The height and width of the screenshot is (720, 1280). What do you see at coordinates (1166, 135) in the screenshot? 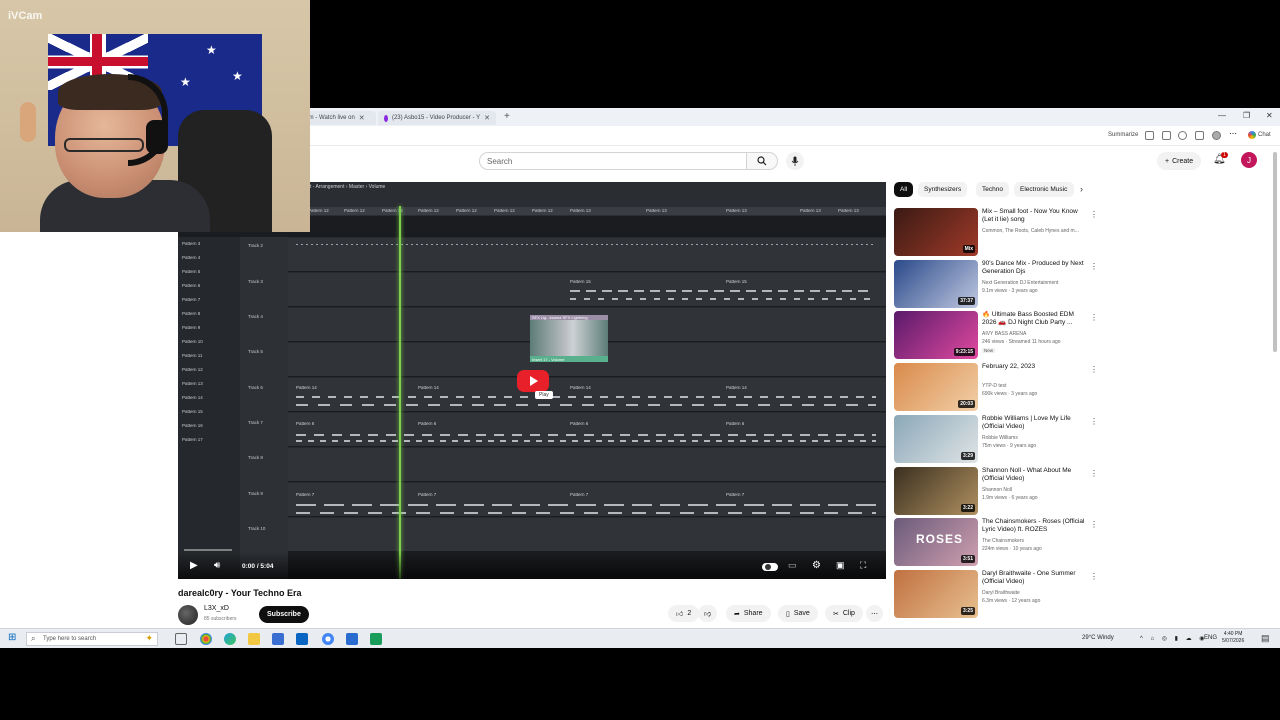
I see `split-view-icon` at bounding box center [1166, 135].